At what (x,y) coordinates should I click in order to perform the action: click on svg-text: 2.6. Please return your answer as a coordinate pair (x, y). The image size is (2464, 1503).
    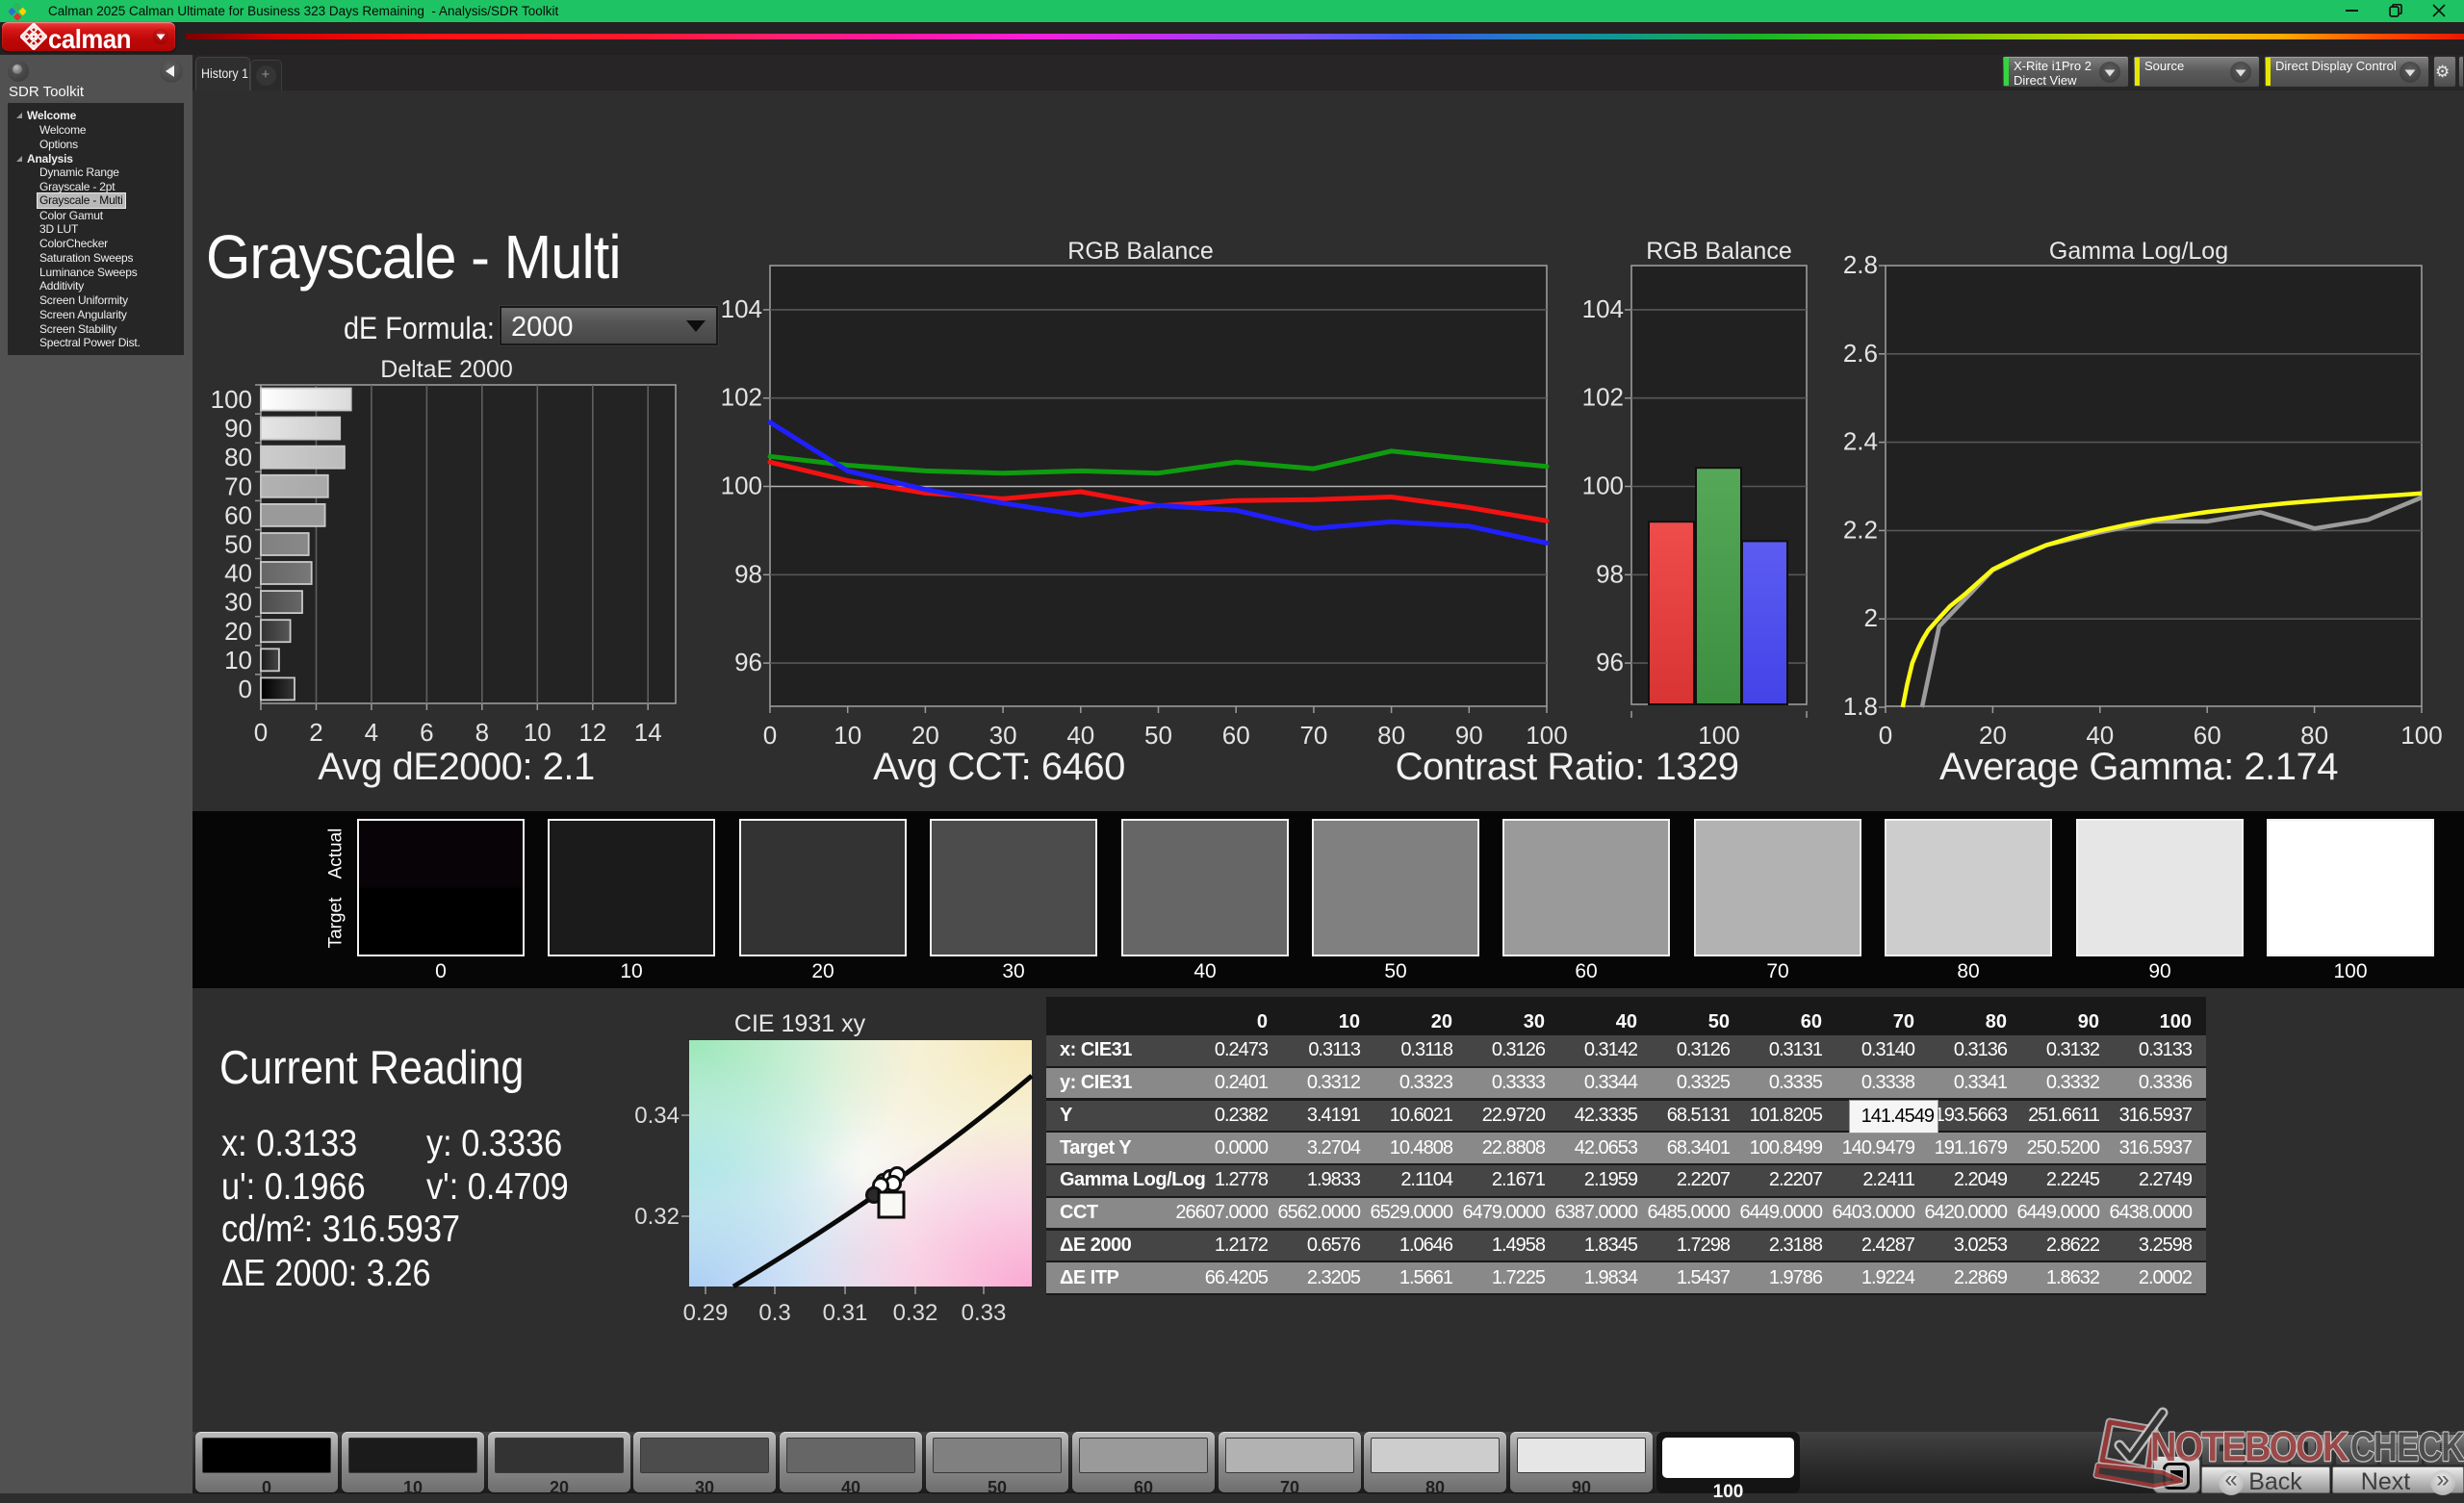
    Looking at the image, I should click on (1860, 353).